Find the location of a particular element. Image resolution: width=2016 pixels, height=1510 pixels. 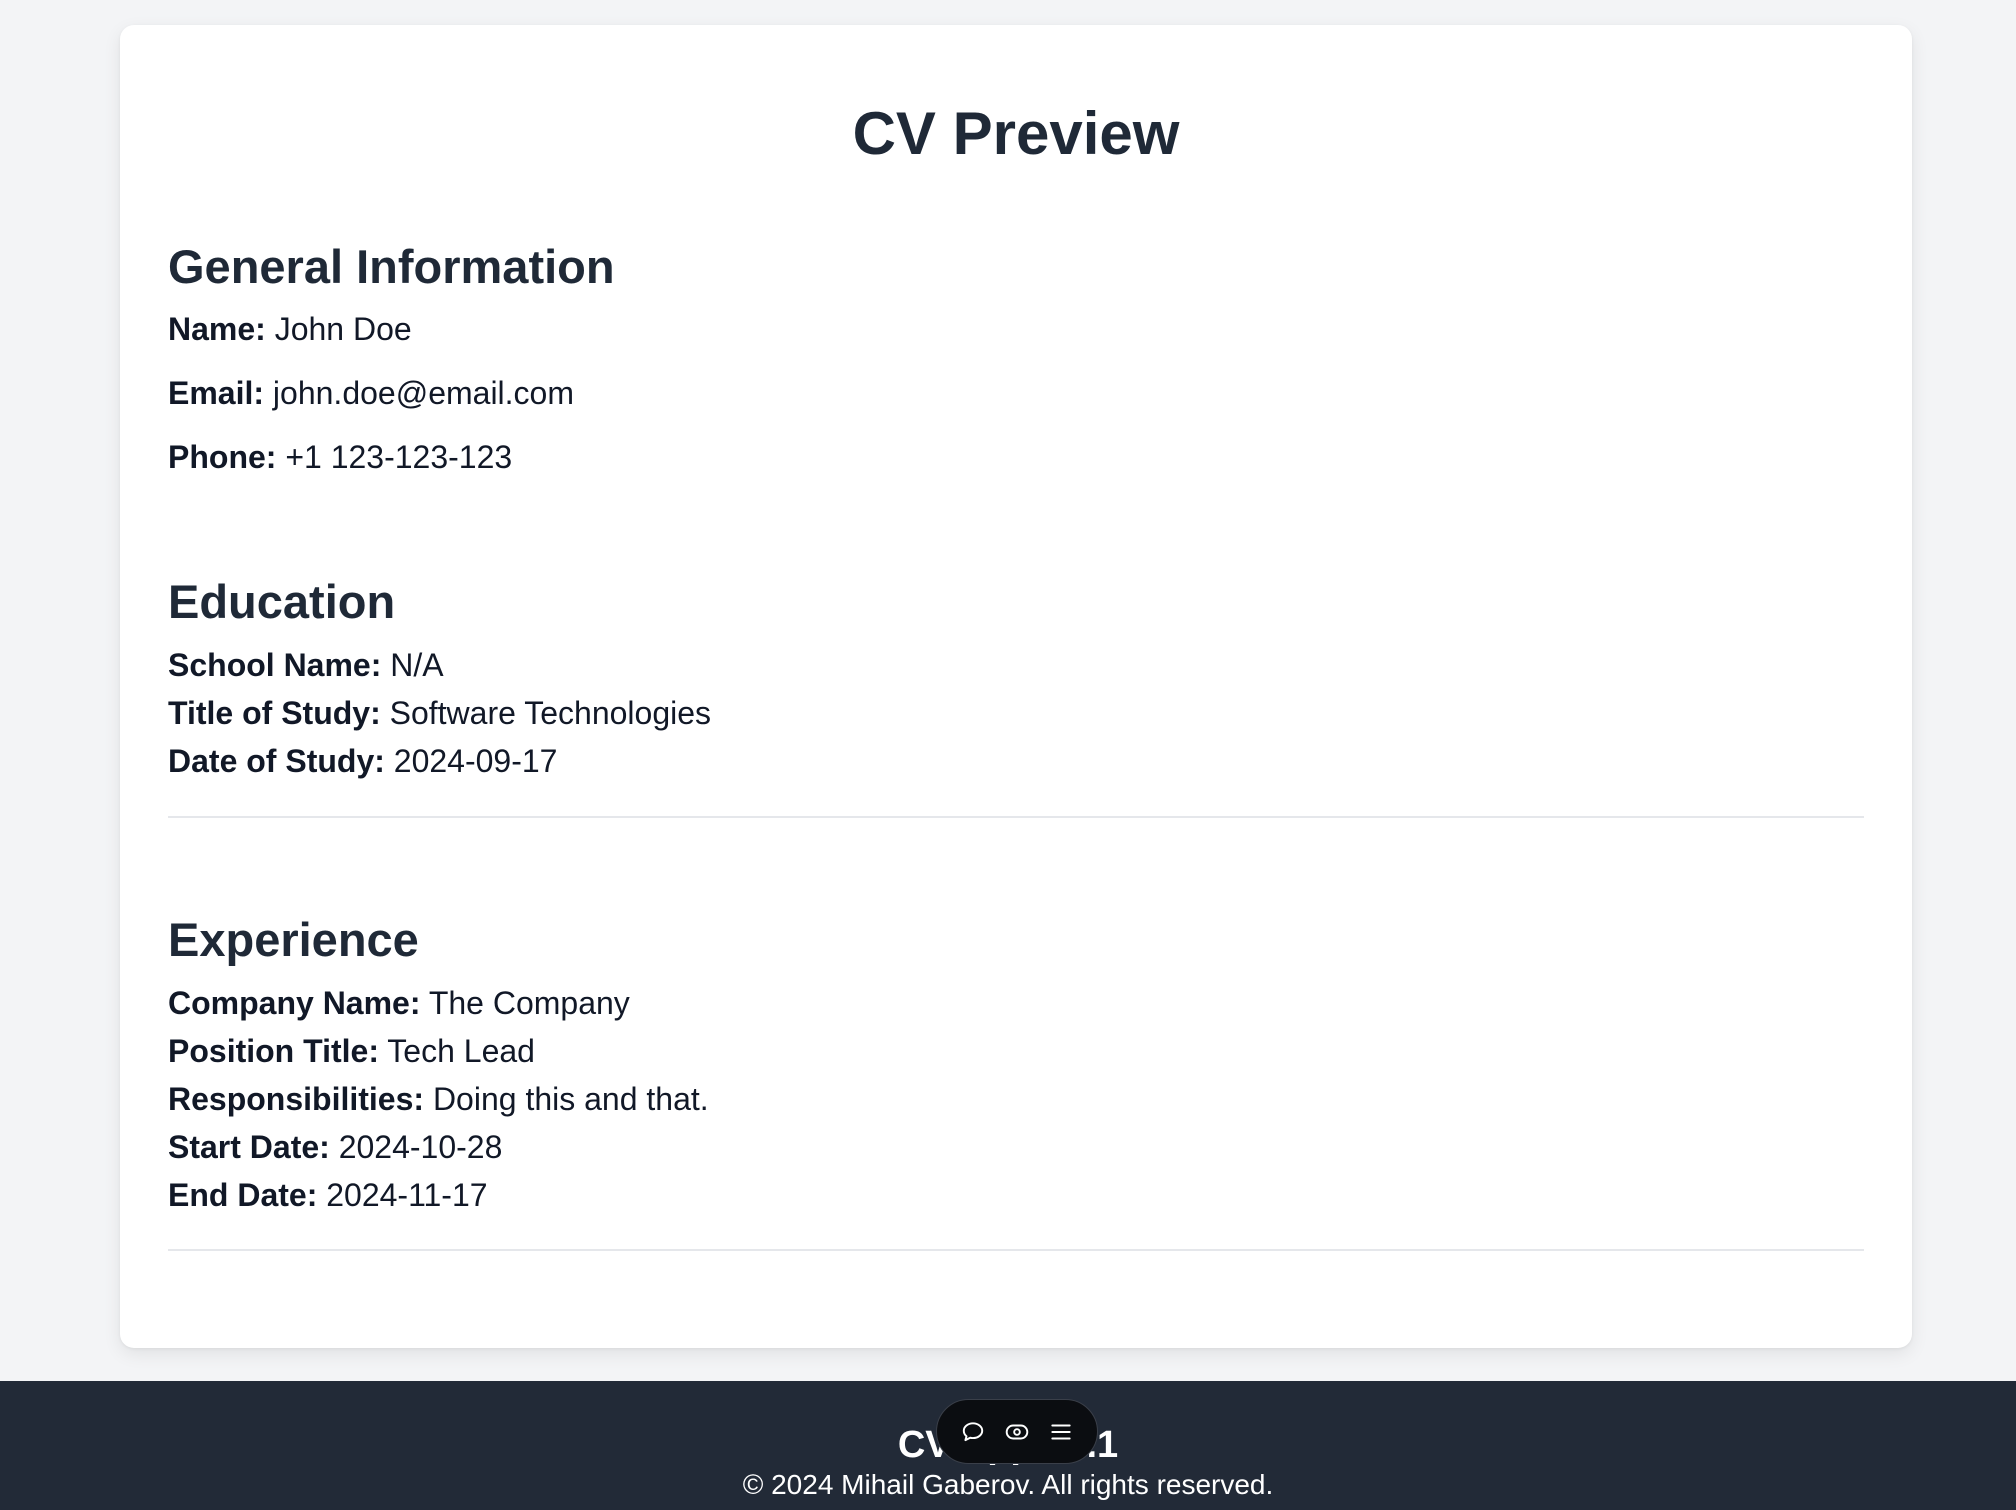

title-of-study-value: Software Technologies is located at coordinates (550, 713).